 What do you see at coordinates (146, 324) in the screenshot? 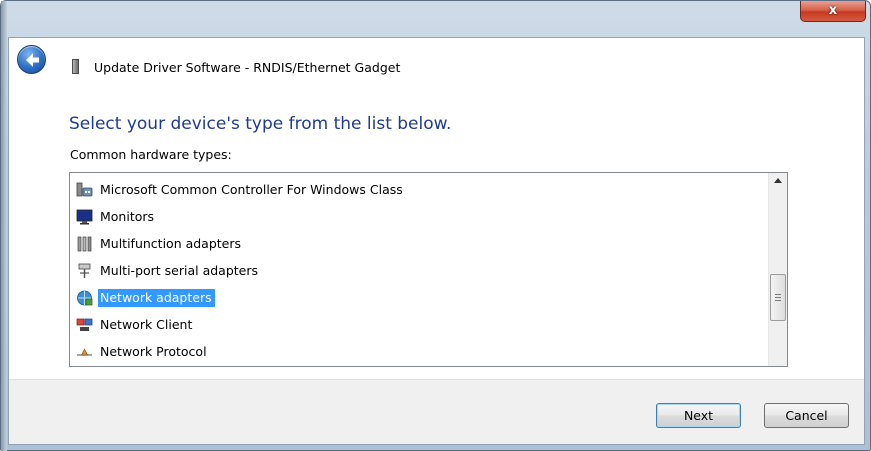
I see `list-item-label: Network Client` at bounding box center [146, 324].